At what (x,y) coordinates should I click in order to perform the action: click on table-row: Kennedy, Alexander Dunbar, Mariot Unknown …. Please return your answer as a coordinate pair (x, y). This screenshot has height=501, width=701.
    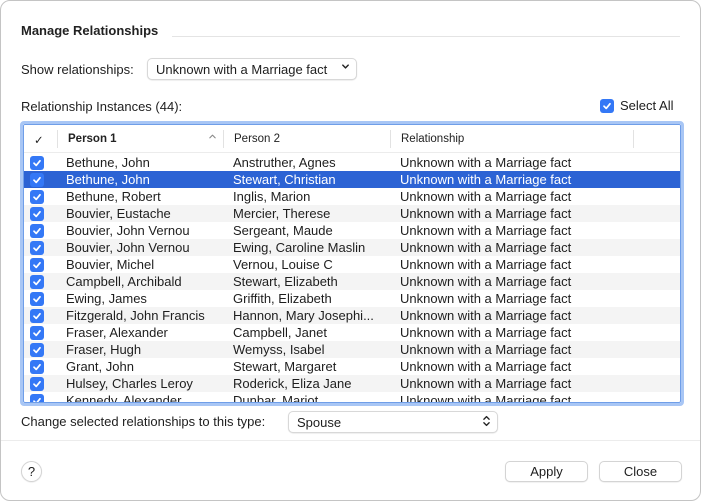
    Looking at the image, I should click on (352, 397).